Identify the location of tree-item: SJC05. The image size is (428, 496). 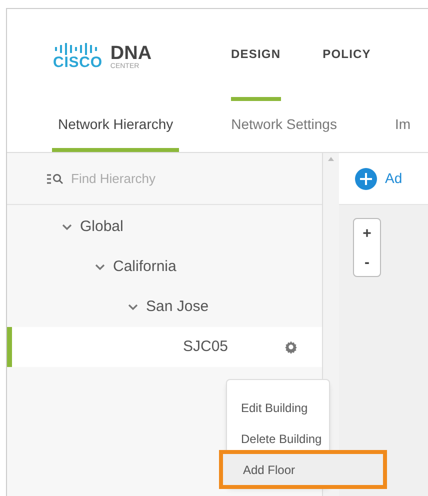
(164, 347).